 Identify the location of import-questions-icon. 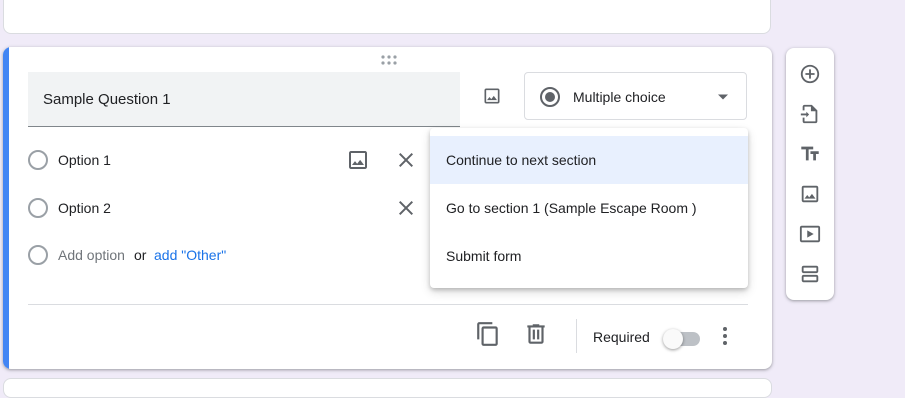
(809, 114).